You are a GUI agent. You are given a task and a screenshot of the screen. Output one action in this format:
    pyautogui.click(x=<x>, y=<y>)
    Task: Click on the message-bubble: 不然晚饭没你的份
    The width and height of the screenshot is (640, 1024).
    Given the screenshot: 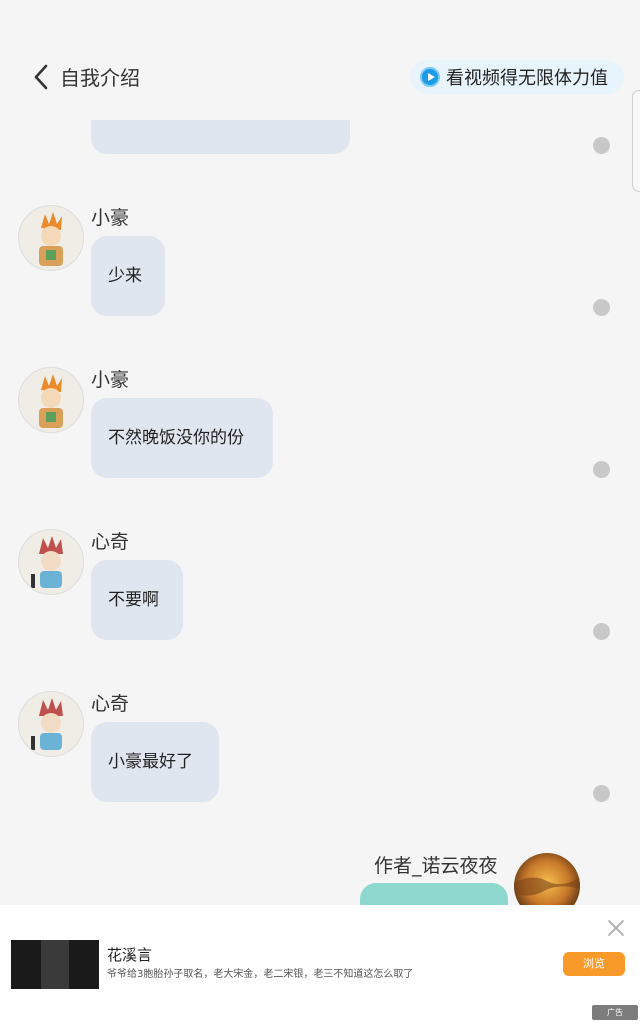 What is the action you would take?
    pyautogui.click(x=182, y=438)
    